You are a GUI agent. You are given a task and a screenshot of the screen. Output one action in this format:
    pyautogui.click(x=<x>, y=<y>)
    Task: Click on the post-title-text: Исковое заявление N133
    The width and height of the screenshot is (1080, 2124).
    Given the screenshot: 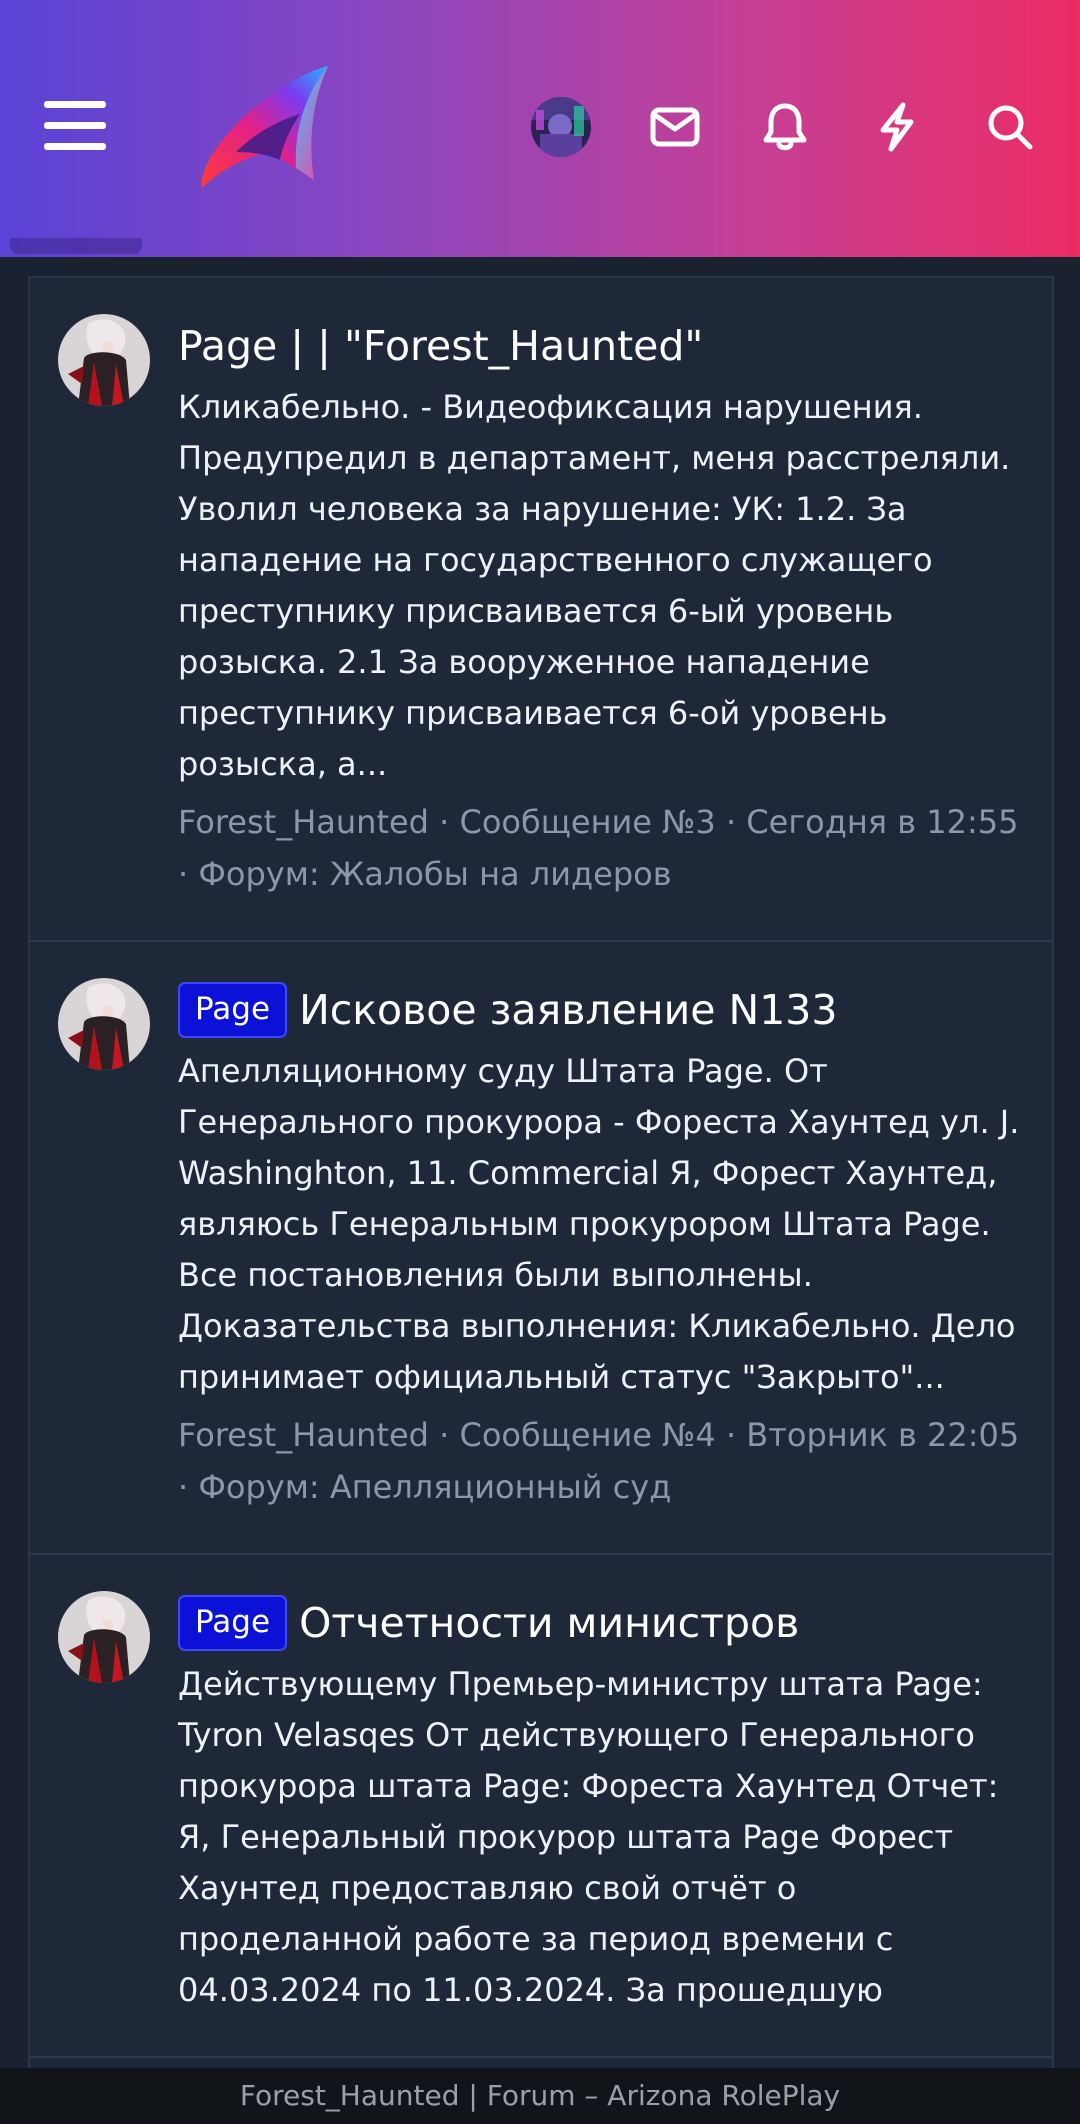 What is the action you would take?
    pyautogui.click(x=568, y=1010)
    